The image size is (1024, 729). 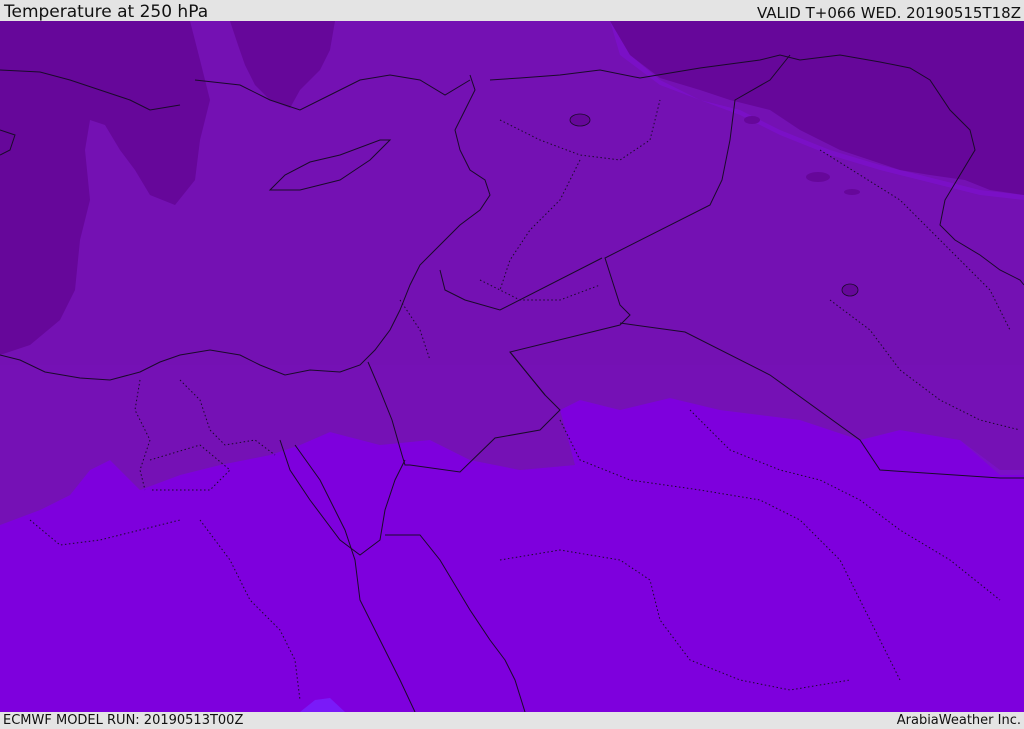 I want to click on map-title: Temperature at 250 hPa, so click(x=106, y=12).